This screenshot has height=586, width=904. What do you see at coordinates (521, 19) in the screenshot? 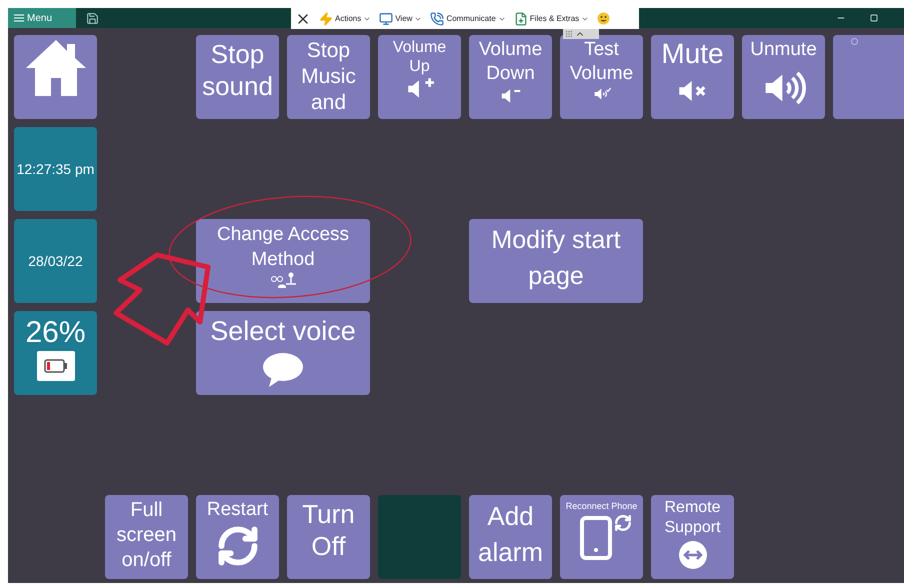
I see `file-icon` at bounding box center [521, 19].